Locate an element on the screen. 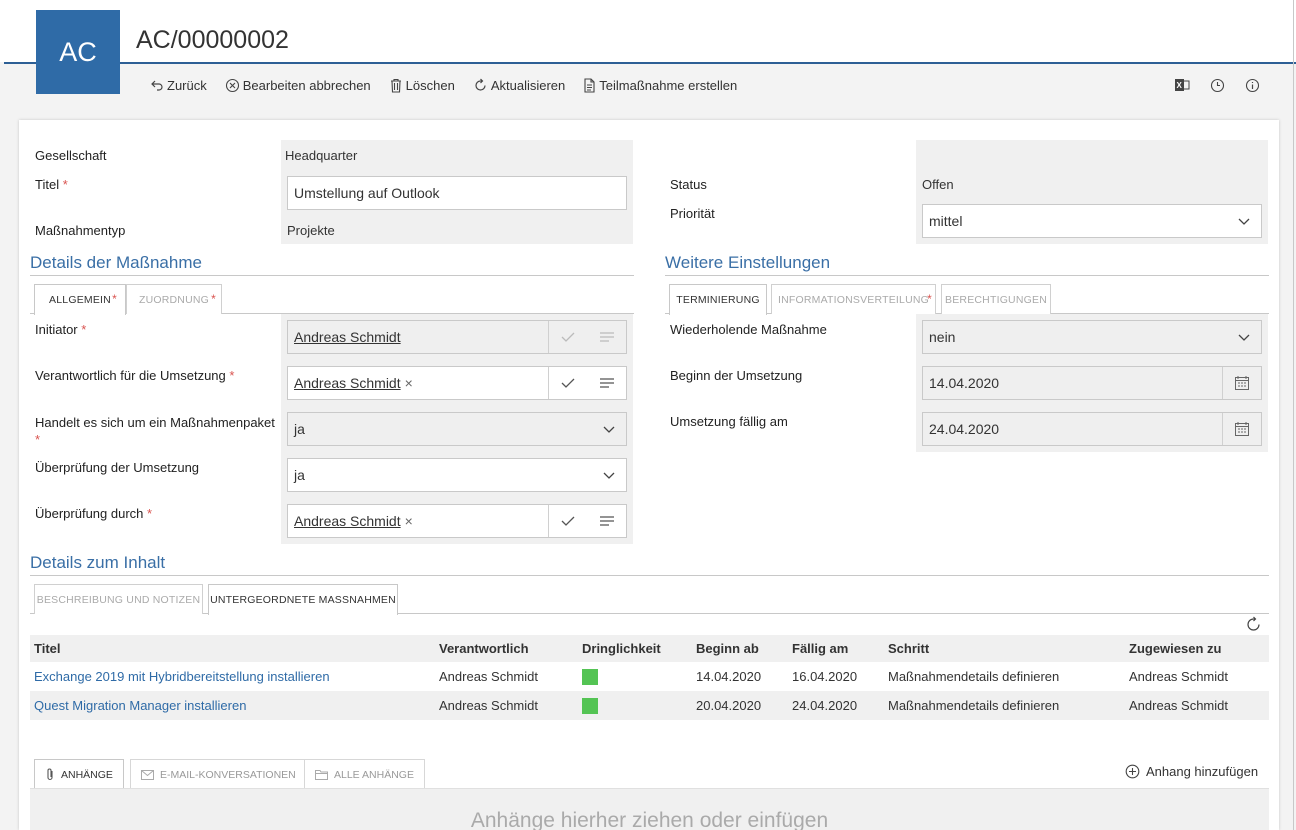 The width and height of the screenshot is (1296, 830). priority-select: mittel is located at coordinates (1092, 221).